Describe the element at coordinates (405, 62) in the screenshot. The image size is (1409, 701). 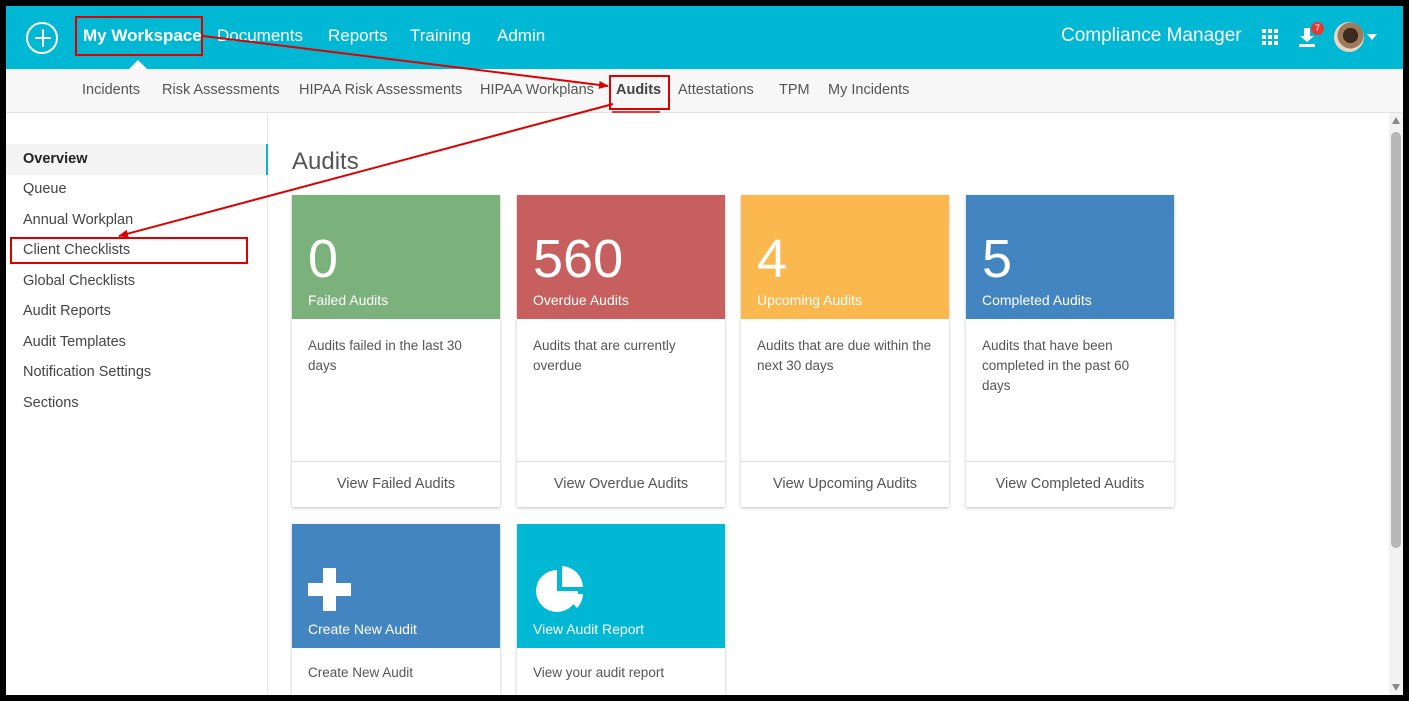
I see `arrow-to-audits` at that location.